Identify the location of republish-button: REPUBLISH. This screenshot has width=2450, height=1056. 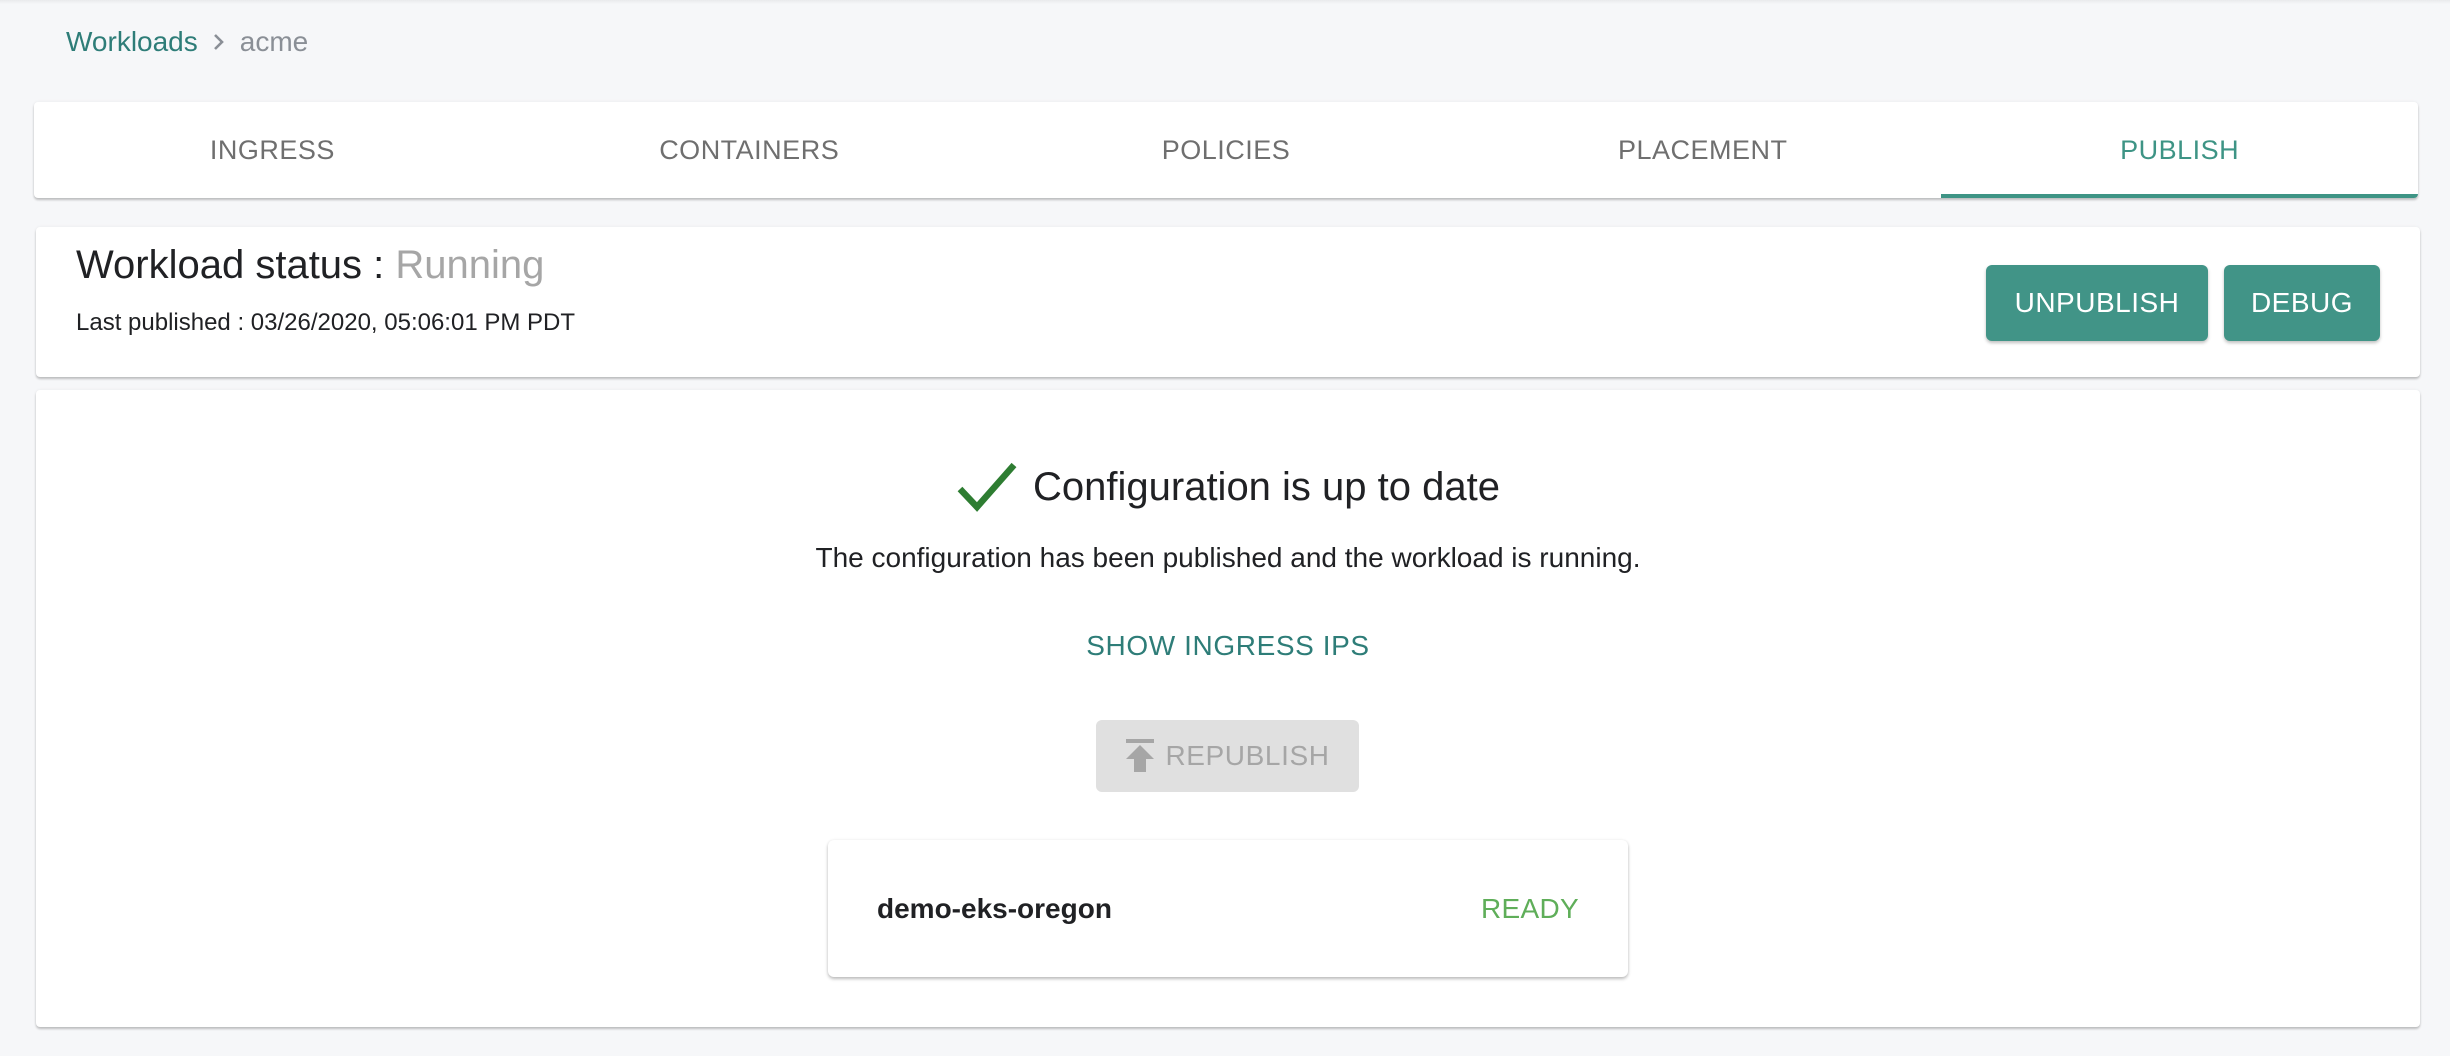
(1227, 756).